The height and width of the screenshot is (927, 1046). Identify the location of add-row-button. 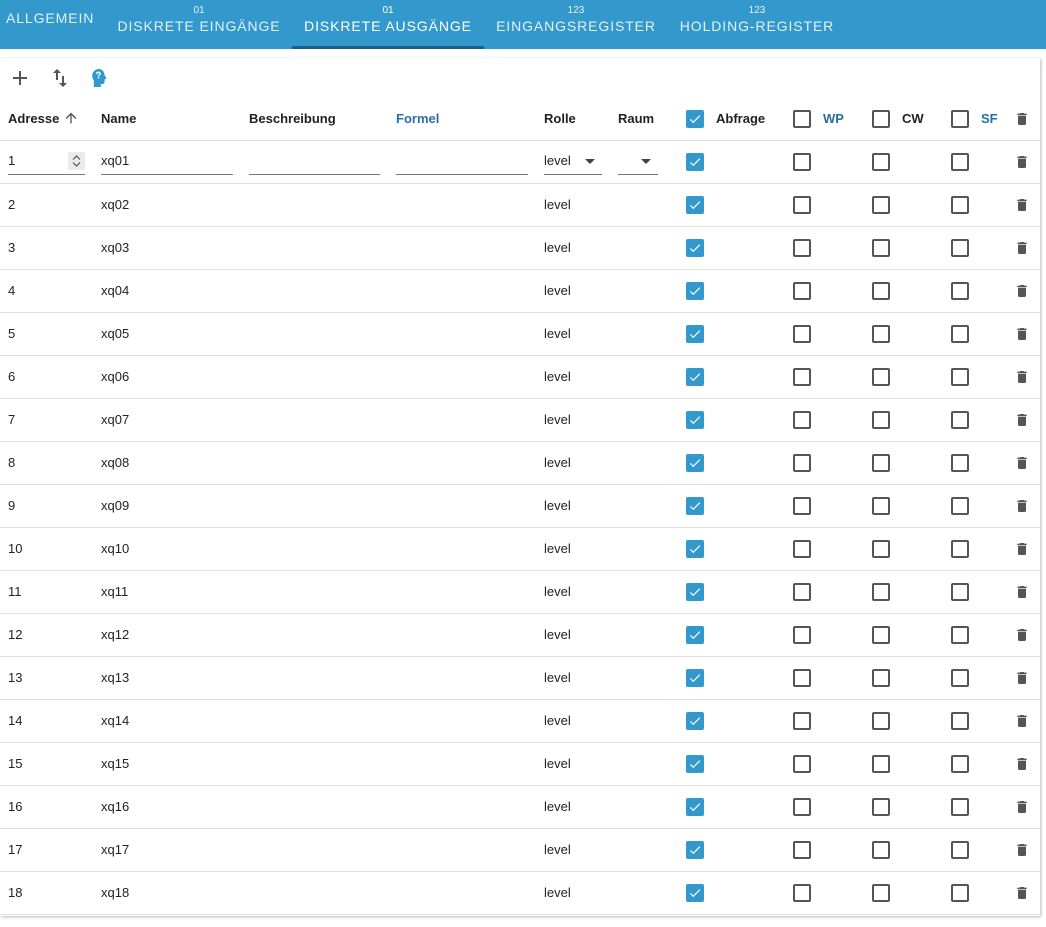
(20, 78).